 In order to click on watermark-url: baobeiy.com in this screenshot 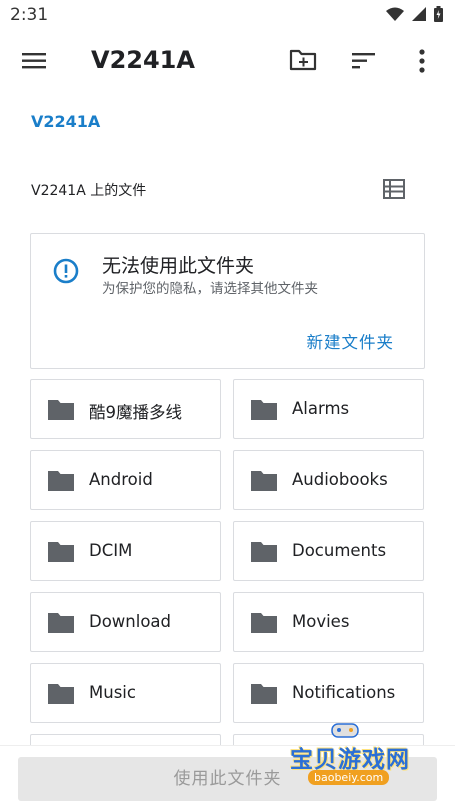, I will do `click(349, 777)`.